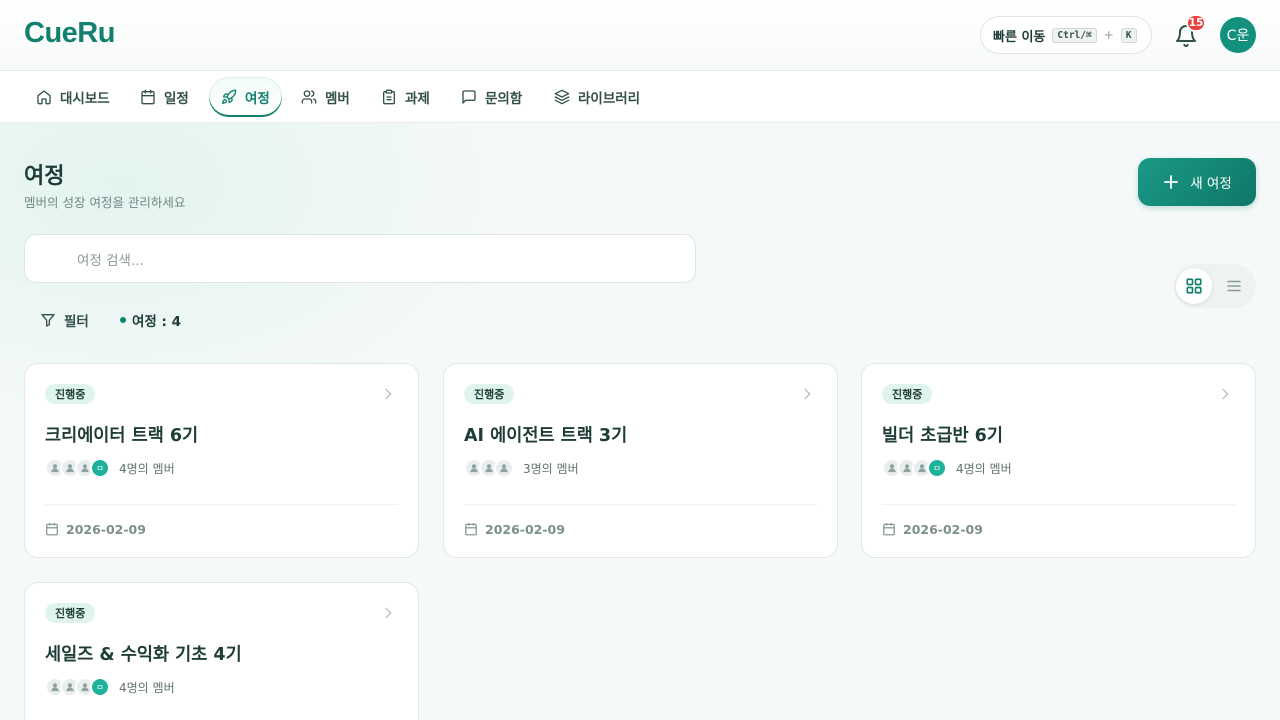  Describe the element at coordinates (44, 97) in the screenshot. I see `home-icon` at that location.